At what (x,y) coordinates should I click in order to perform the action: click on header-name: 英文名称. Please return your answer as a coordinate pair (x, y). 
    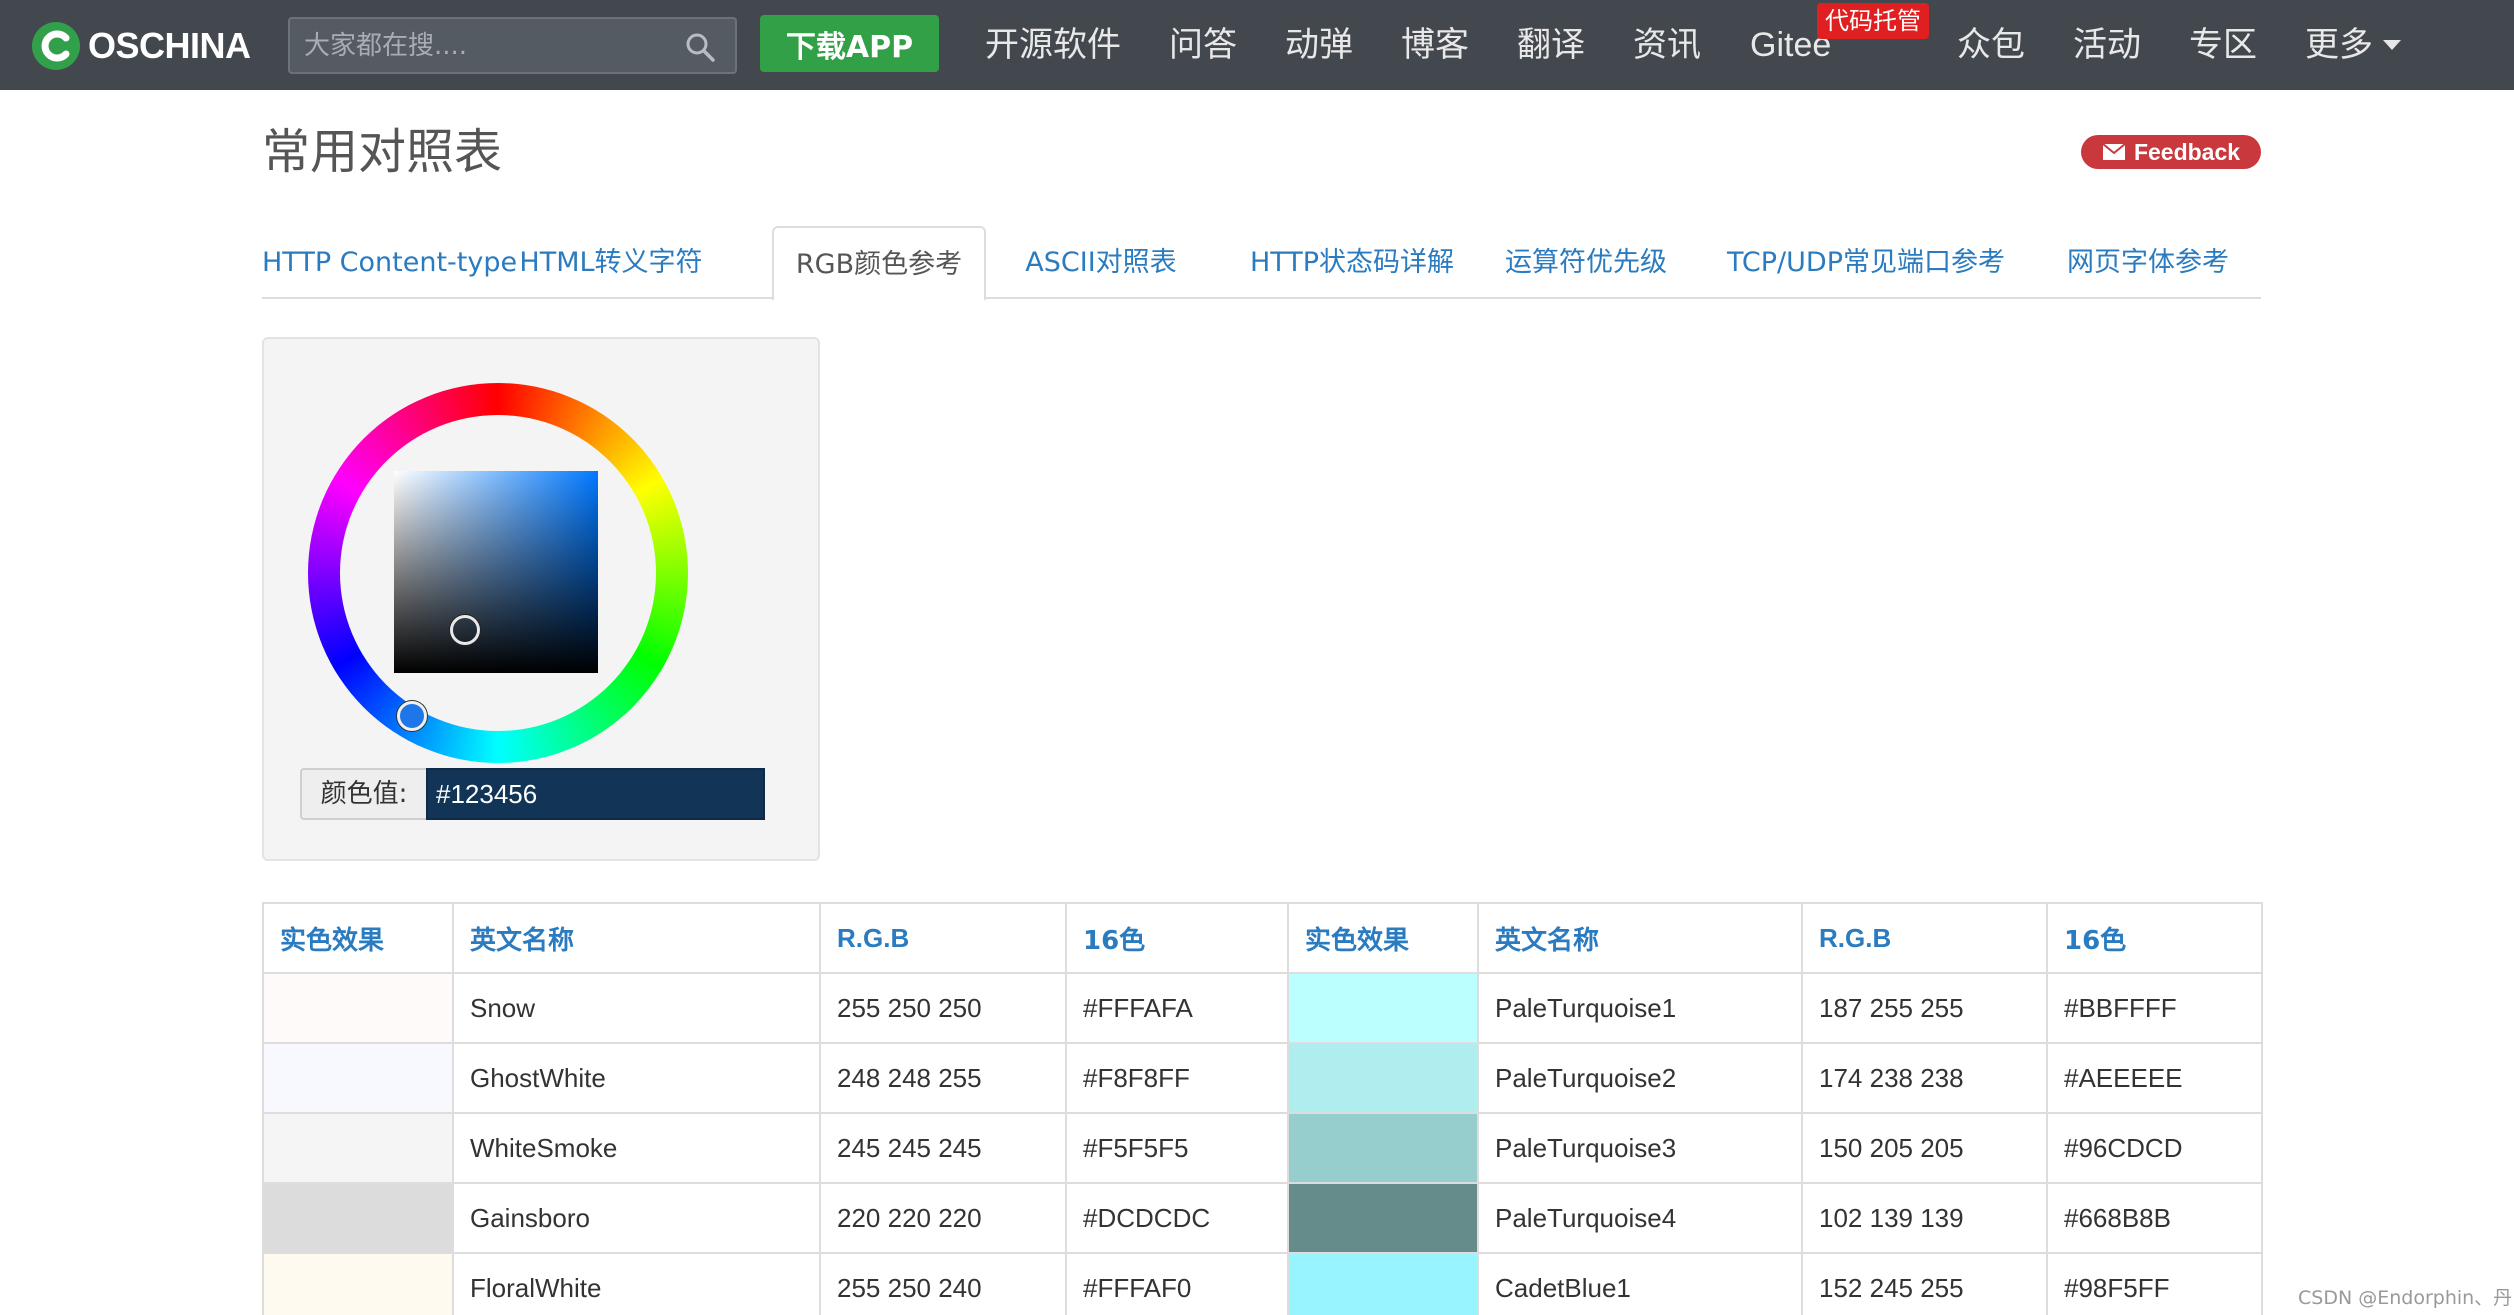
    Looking at the image, I should click on (636, 938).